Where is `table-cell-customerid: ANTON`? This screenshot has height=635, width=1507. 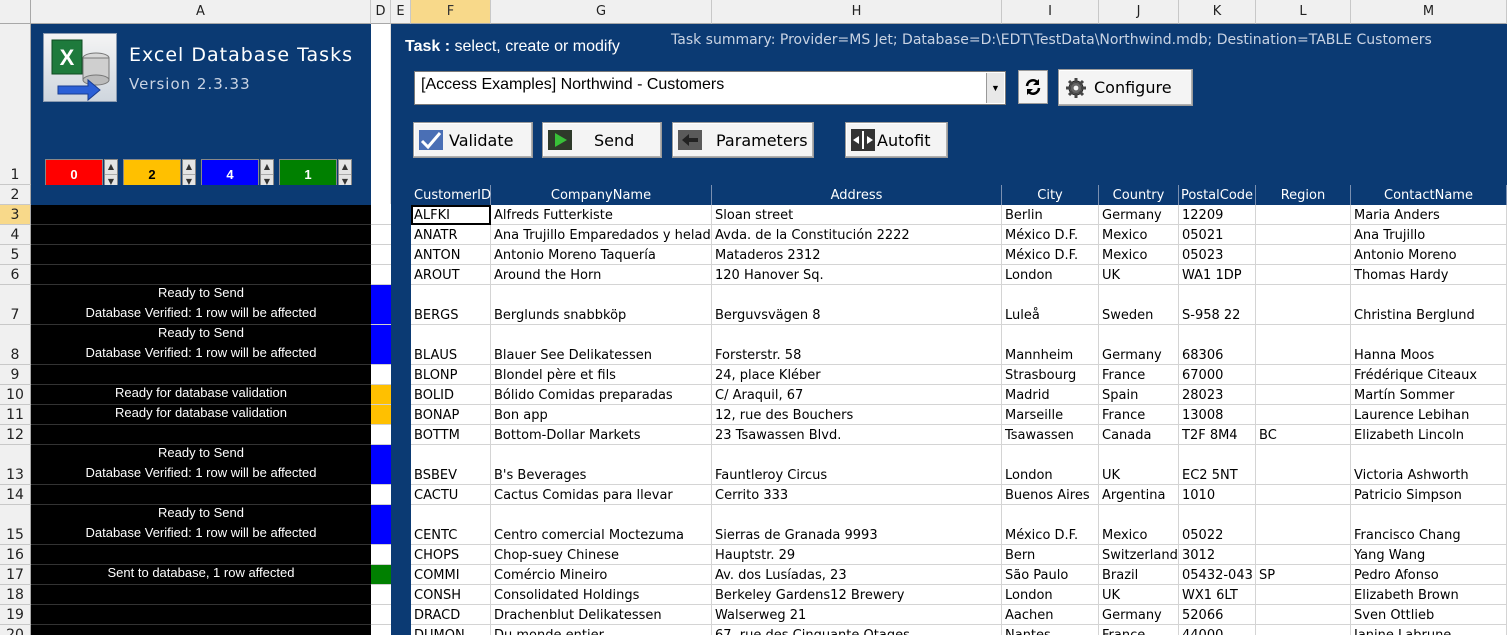
table-cell-customerid: ANTON is located at coordinates (451, 255).